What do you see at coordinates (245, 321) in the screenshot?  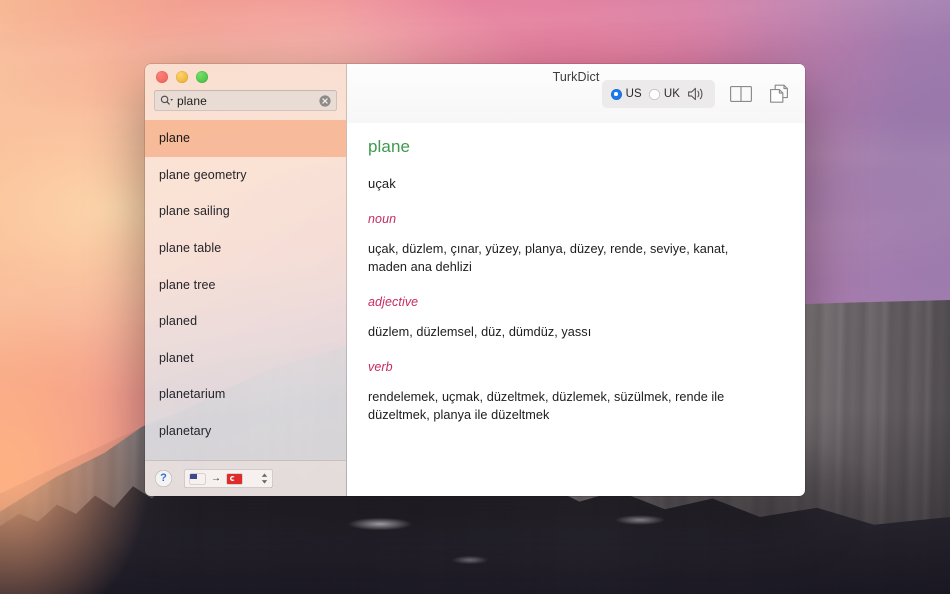 I see `list-item: planed` at bounding box center [245, 321].